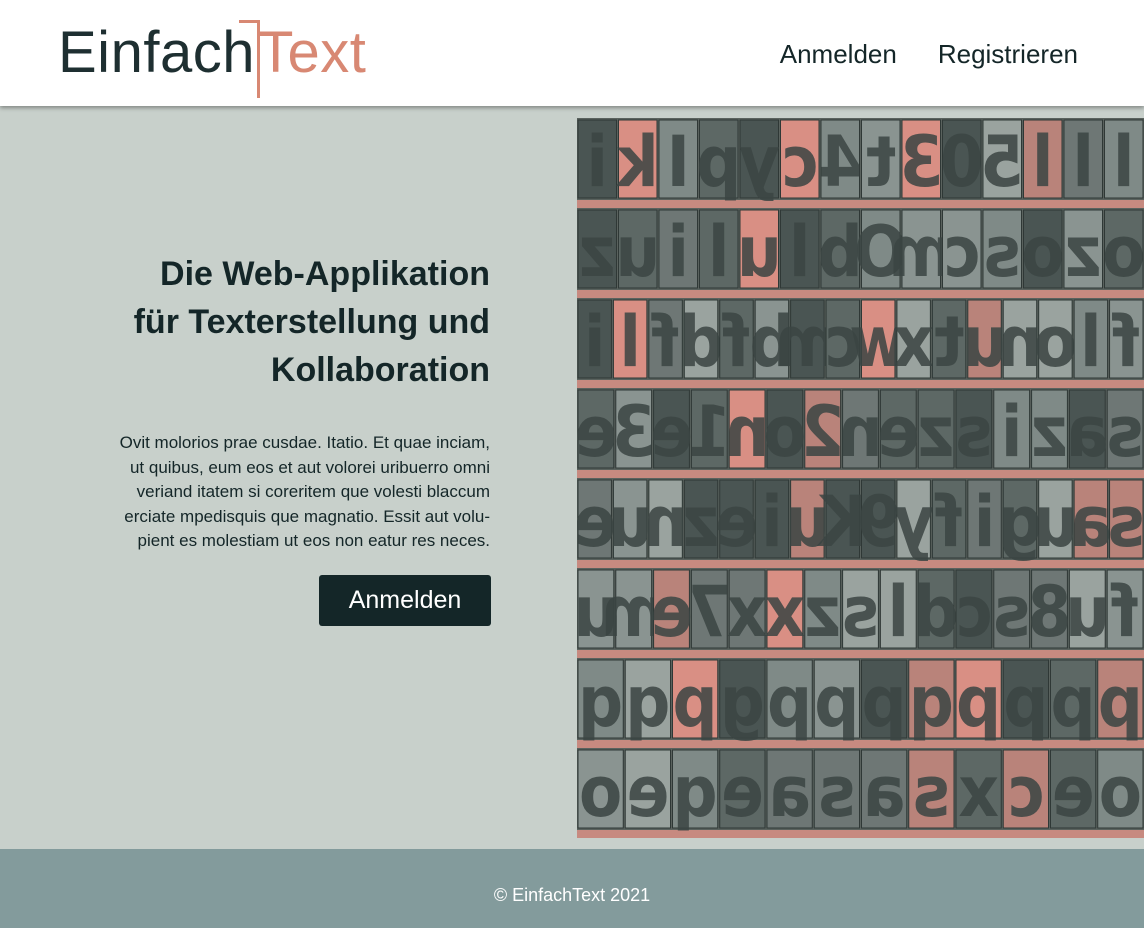 Image resolution: width=1144 pixels, height=928 pixels. I want to click on svg-text: a, so click(1087, 432).